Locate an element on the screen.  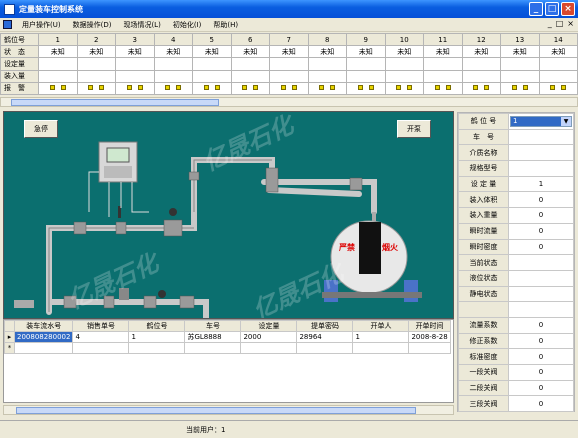
tank-warning-left: 严禁 is located at coordinates (347, 247).